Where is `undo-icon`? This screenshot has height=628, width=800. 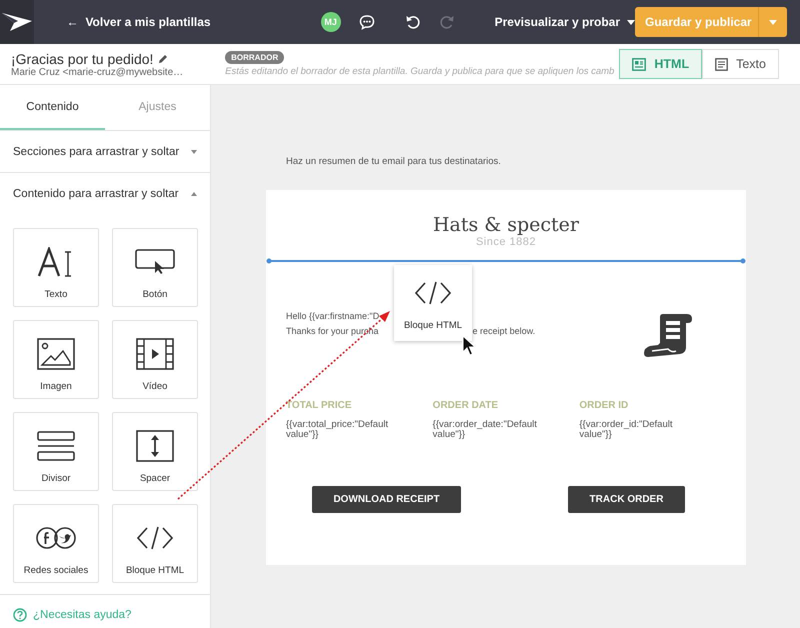
undo-icon is located at coordinates (412, 22).